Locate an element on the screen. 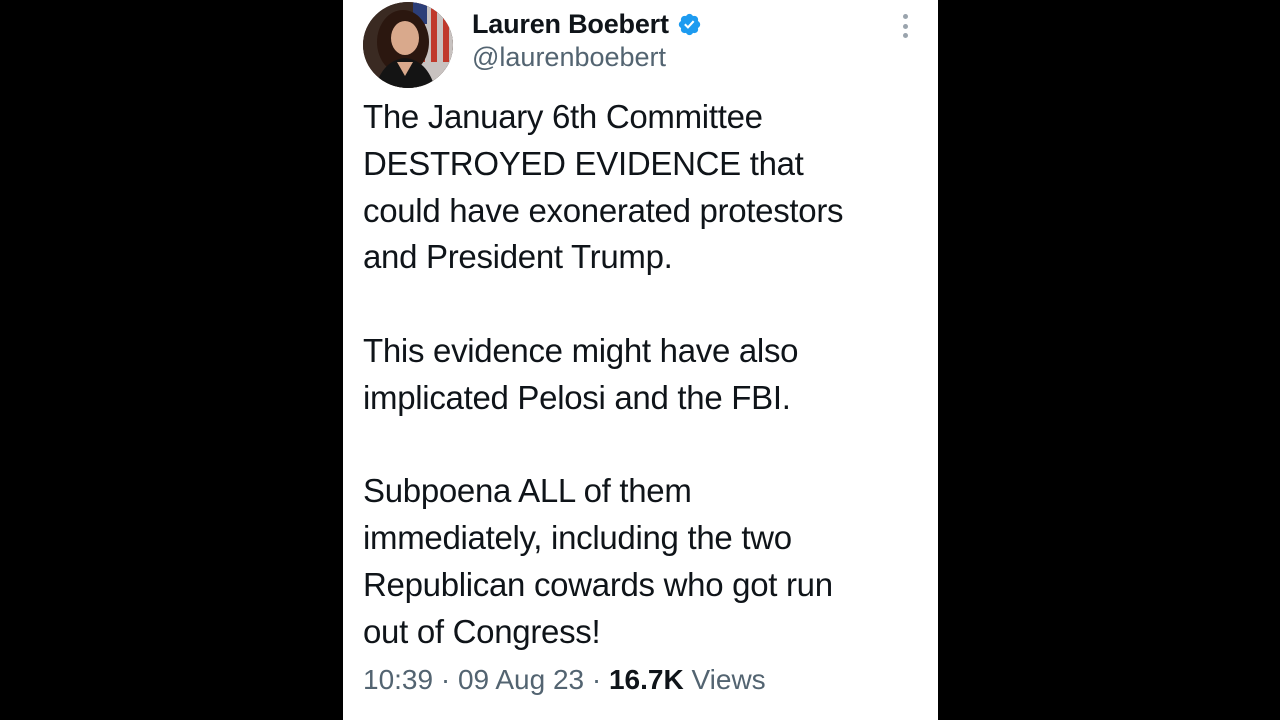 The height and width of the screenshot is (720, 1280). tweet-line: Subpoena ALL of them is located at coordinates (527, 491).